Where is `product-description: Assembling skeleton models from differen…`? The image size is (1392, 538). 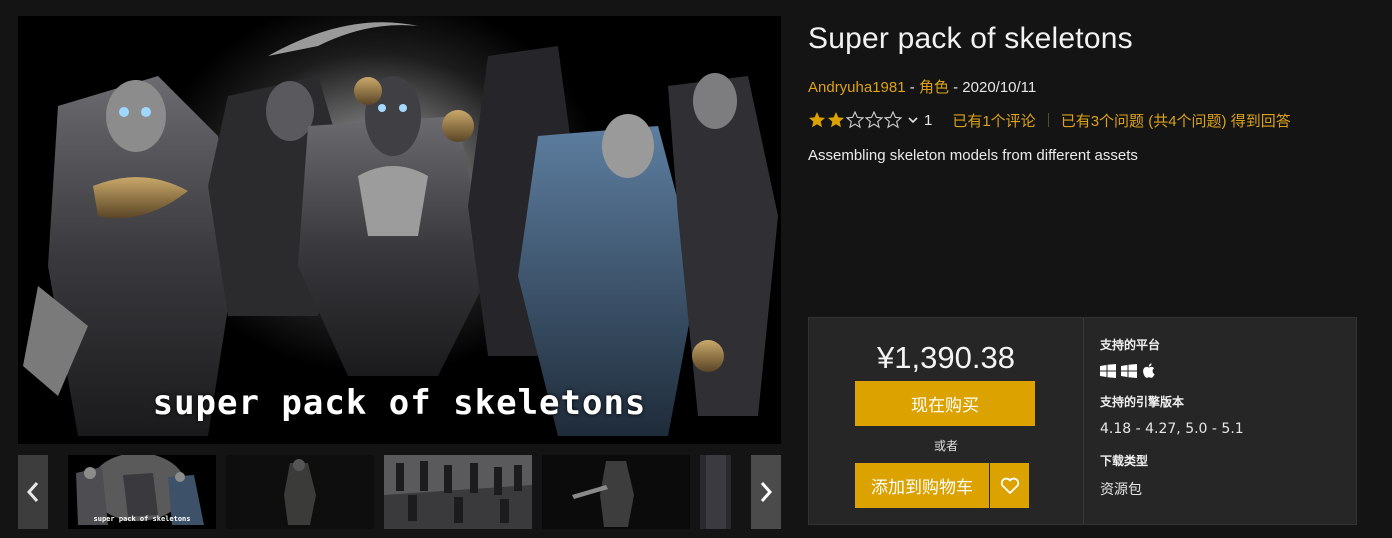 product-description: Assembling skeleton models from differen… is located at coordinates (973, 155).